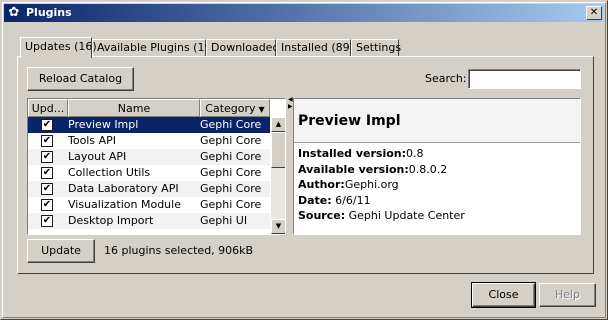 The image size is (608, 320). I want to click on tab-installed: Installed (89), so click(315, 48).